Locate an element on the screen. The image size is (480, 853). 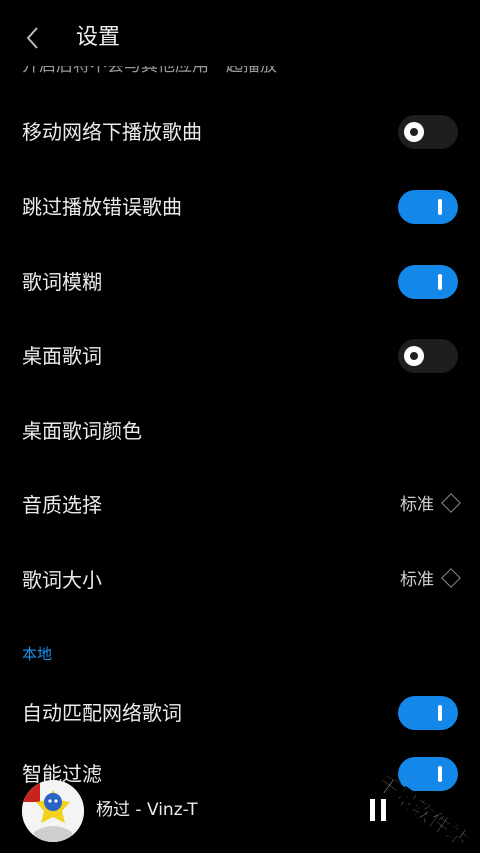
setting-skip-error-songs: 跳过播放错误歌曲 is located at coordinates (240, 207).